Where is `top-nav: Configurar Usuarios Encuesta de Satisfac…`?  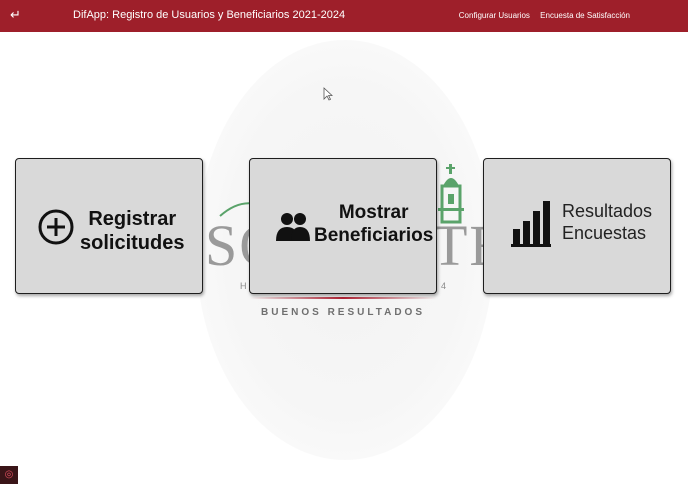 top-nav: Configurar Usuarios Encuesta de Satisfac… is located at coordinates (540, 15).